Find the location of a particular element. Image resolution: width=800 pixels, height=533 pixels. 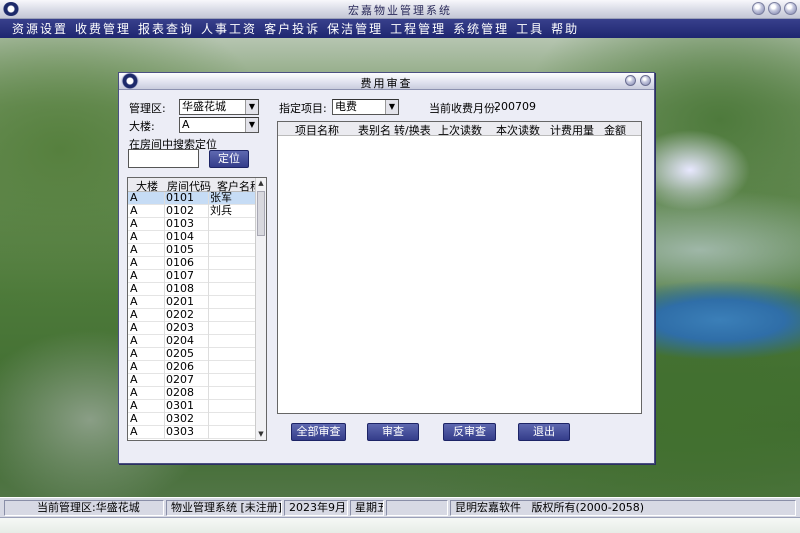

menu-item-8: 工具 is located at coordinates (531, 28).